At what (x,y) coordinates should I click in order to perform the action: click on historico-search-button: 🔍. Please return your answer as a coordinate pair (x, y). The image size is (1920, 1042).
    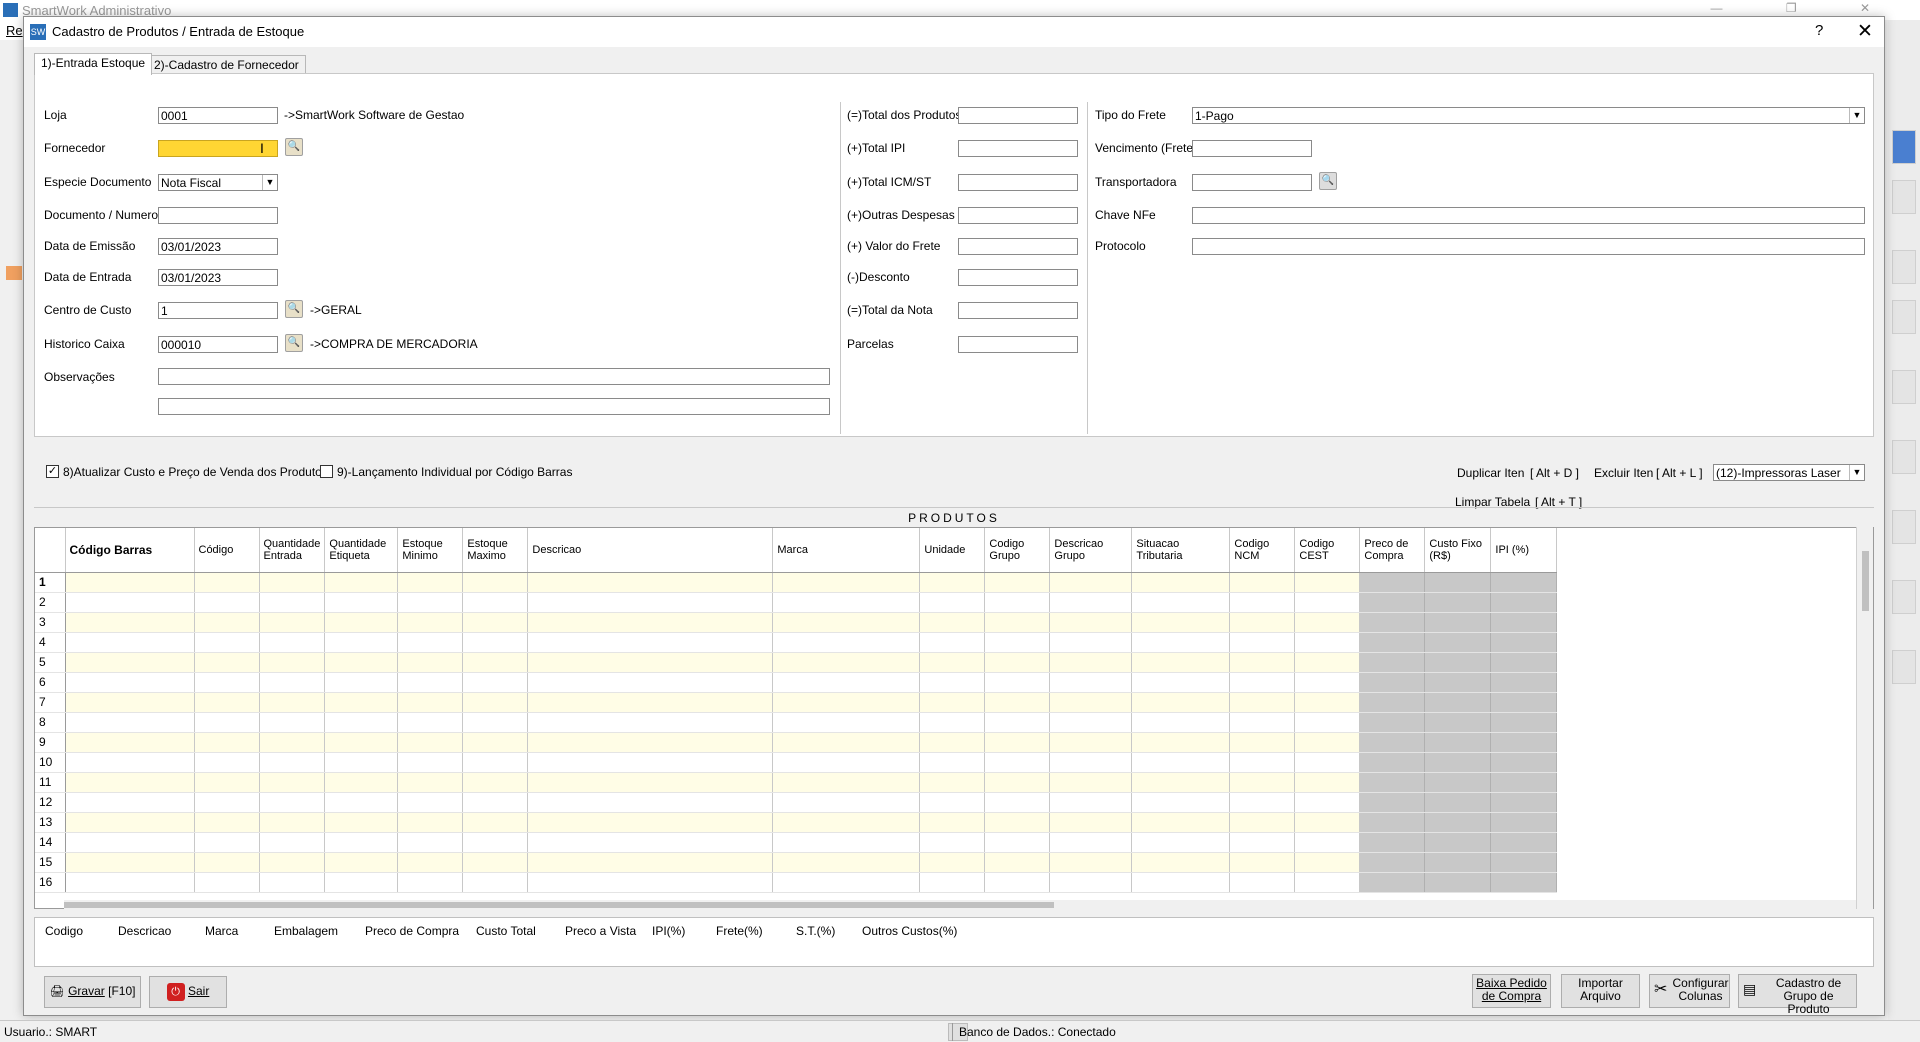
    Looking at the image, I should click on (294, 343).